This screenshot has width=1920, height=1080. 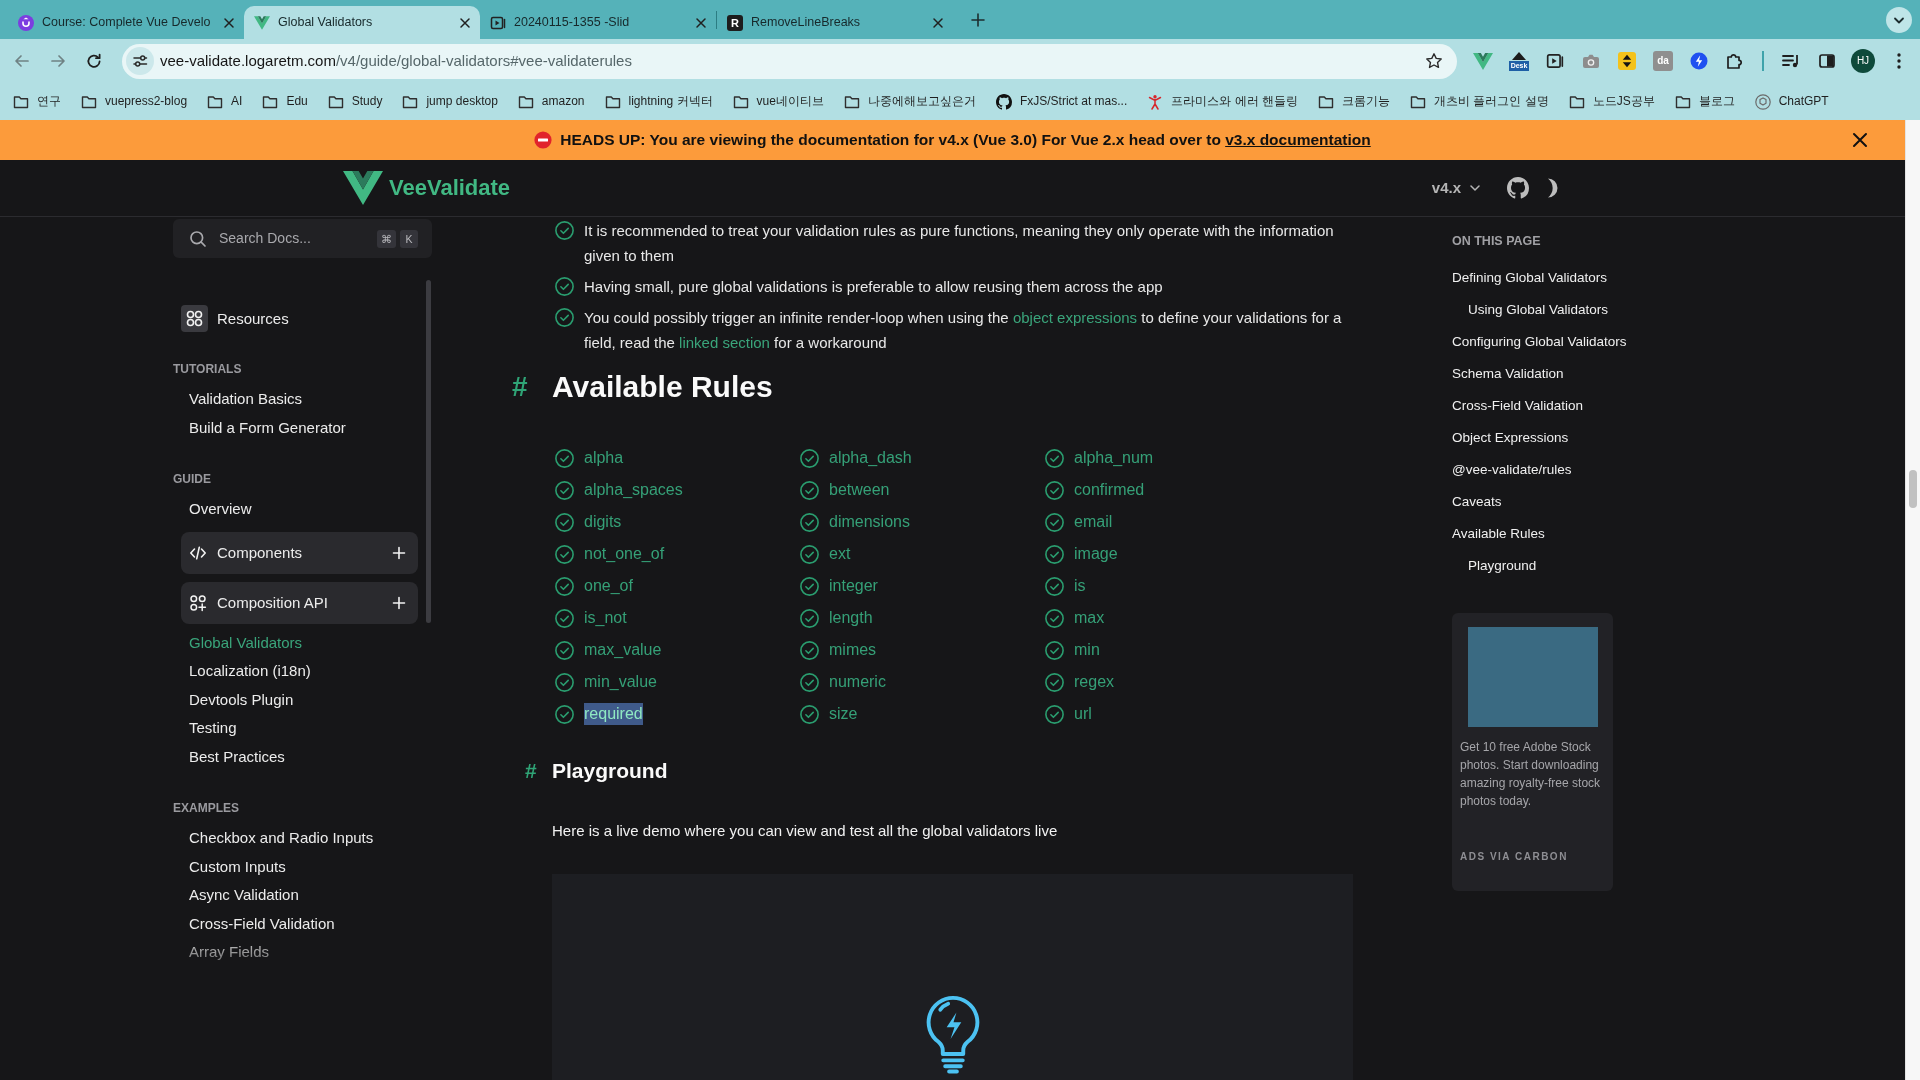 What do you see at coordinates (857, 682) in the screenshot?
I see `rule-link: numeric` at bounding box center [857, 682].